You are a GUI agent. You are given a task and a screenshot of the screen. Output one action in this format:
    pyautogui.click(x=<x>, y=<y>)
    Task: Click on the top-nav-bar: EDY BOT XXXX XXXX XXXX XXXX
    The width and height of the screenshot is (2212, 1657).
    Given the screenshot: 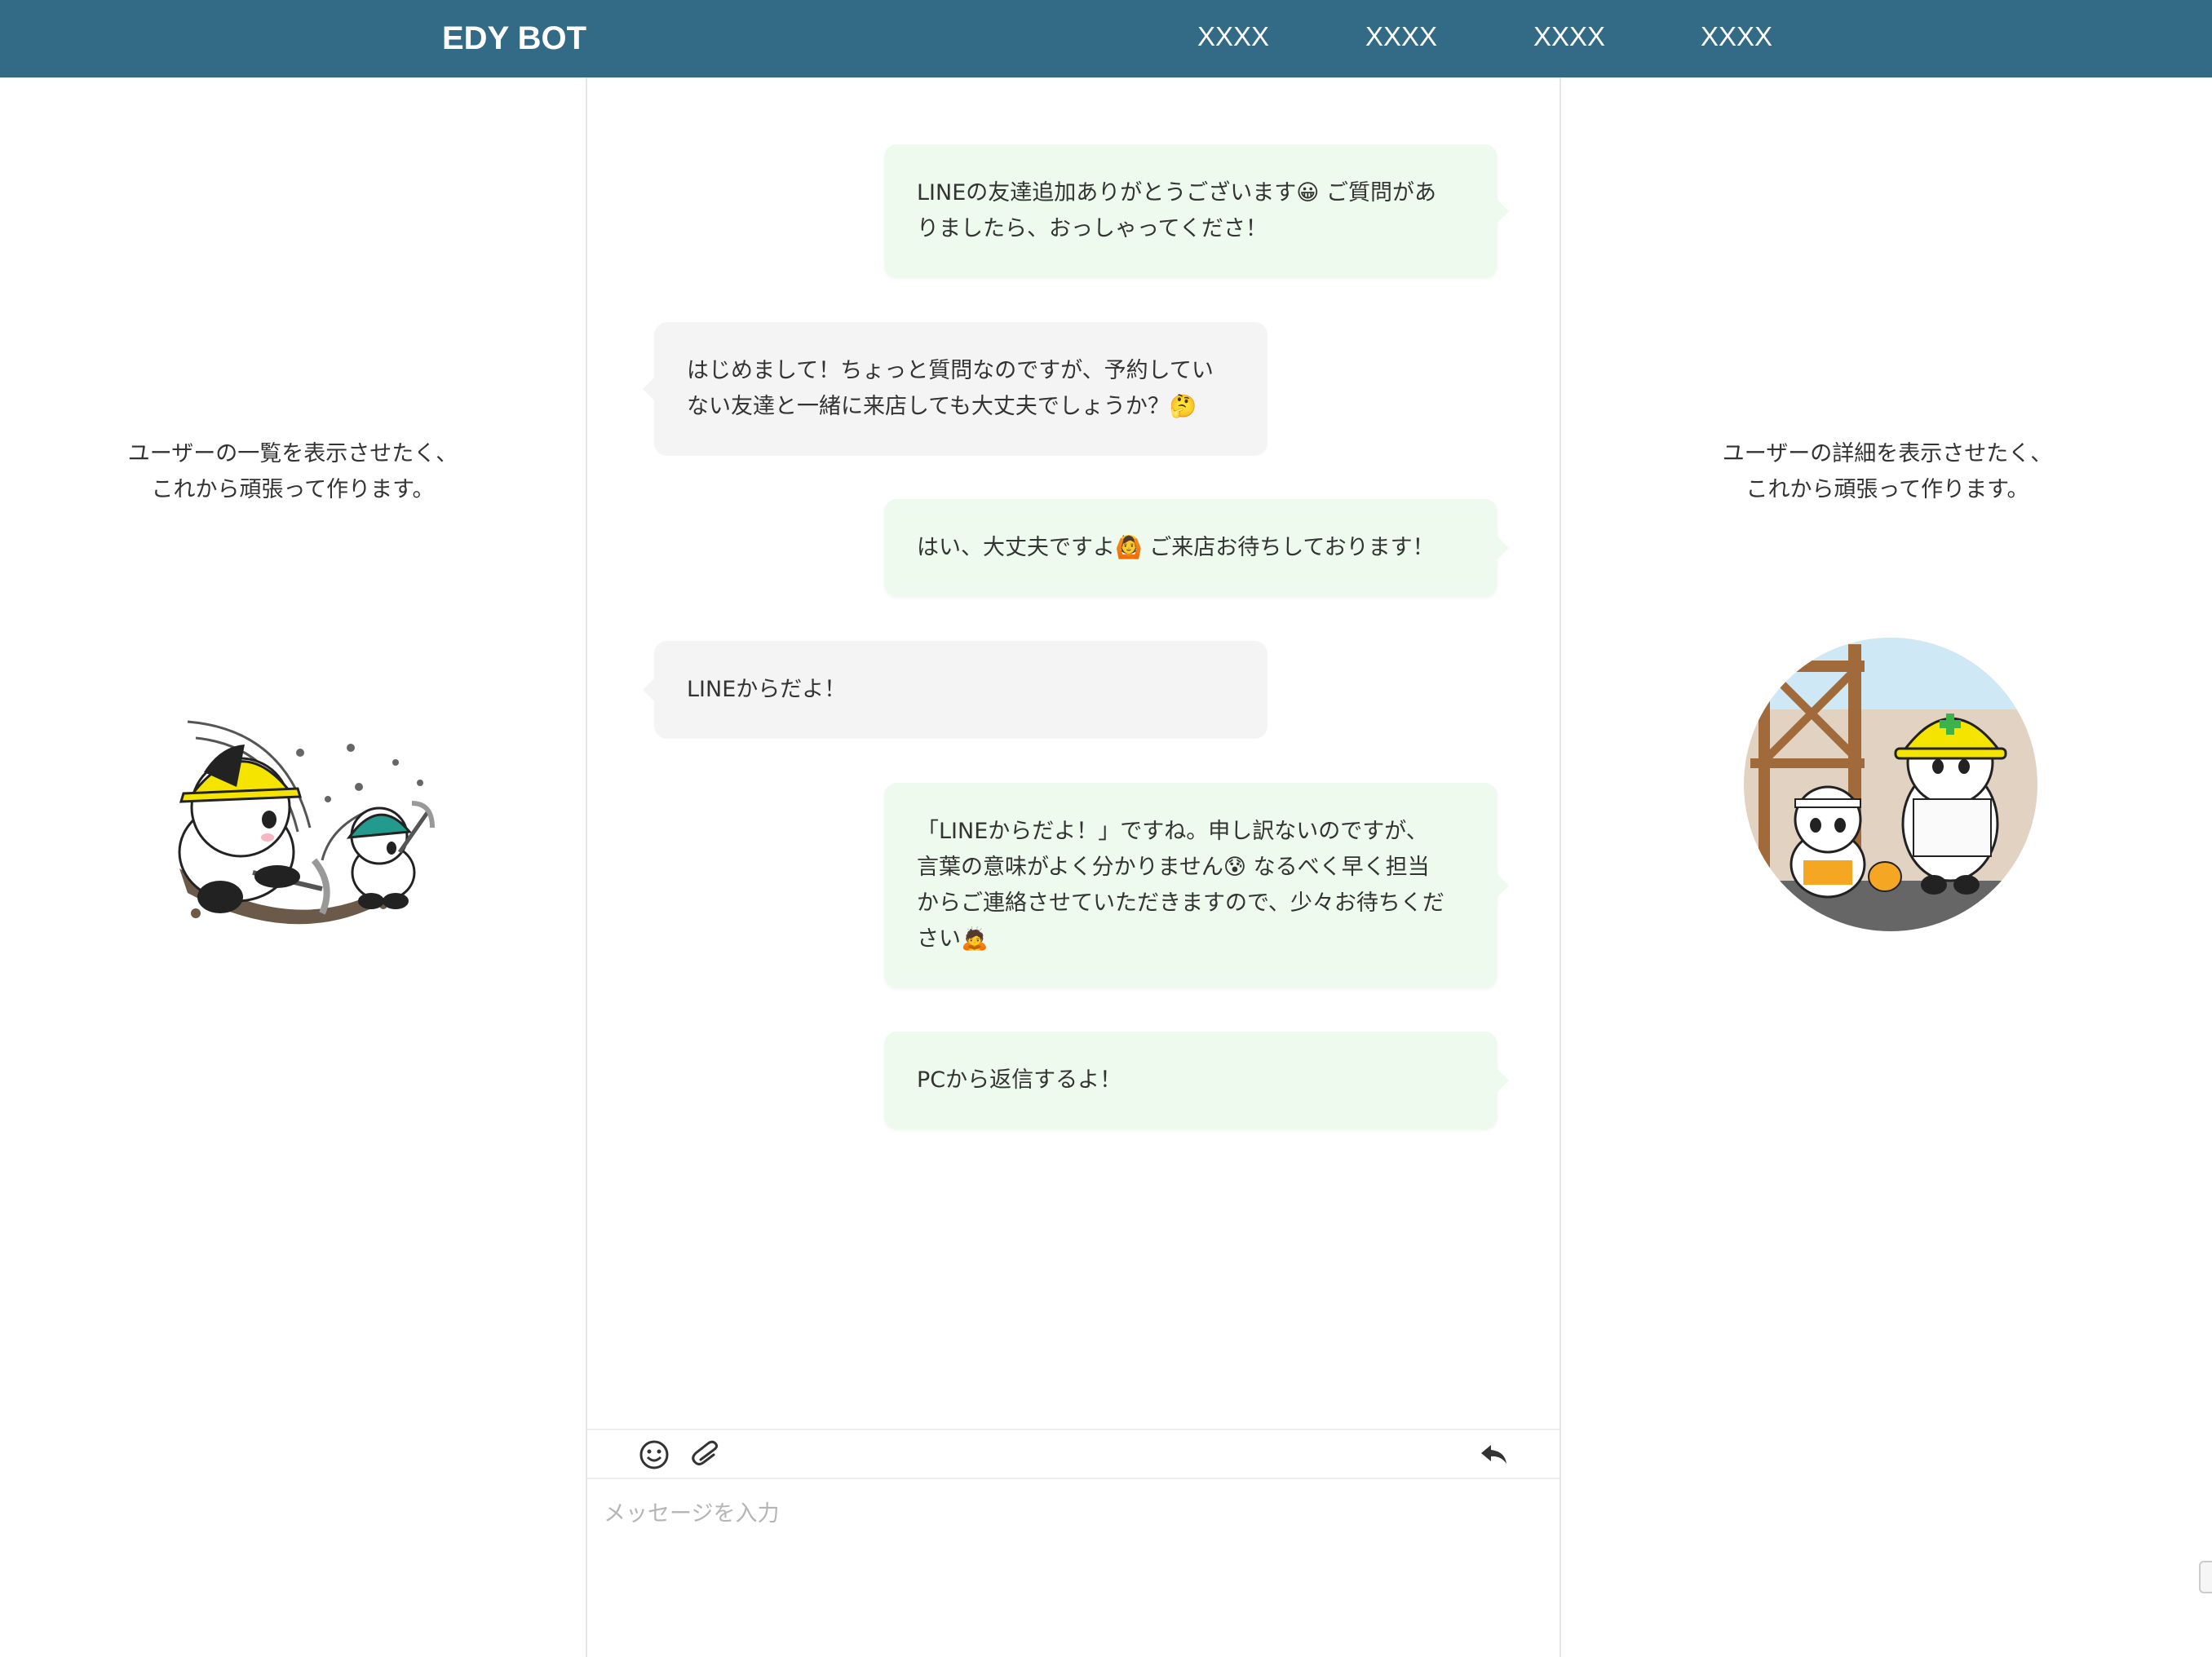 What is the action you would take?
    pyautogui.click(x=1106, y=38)
    